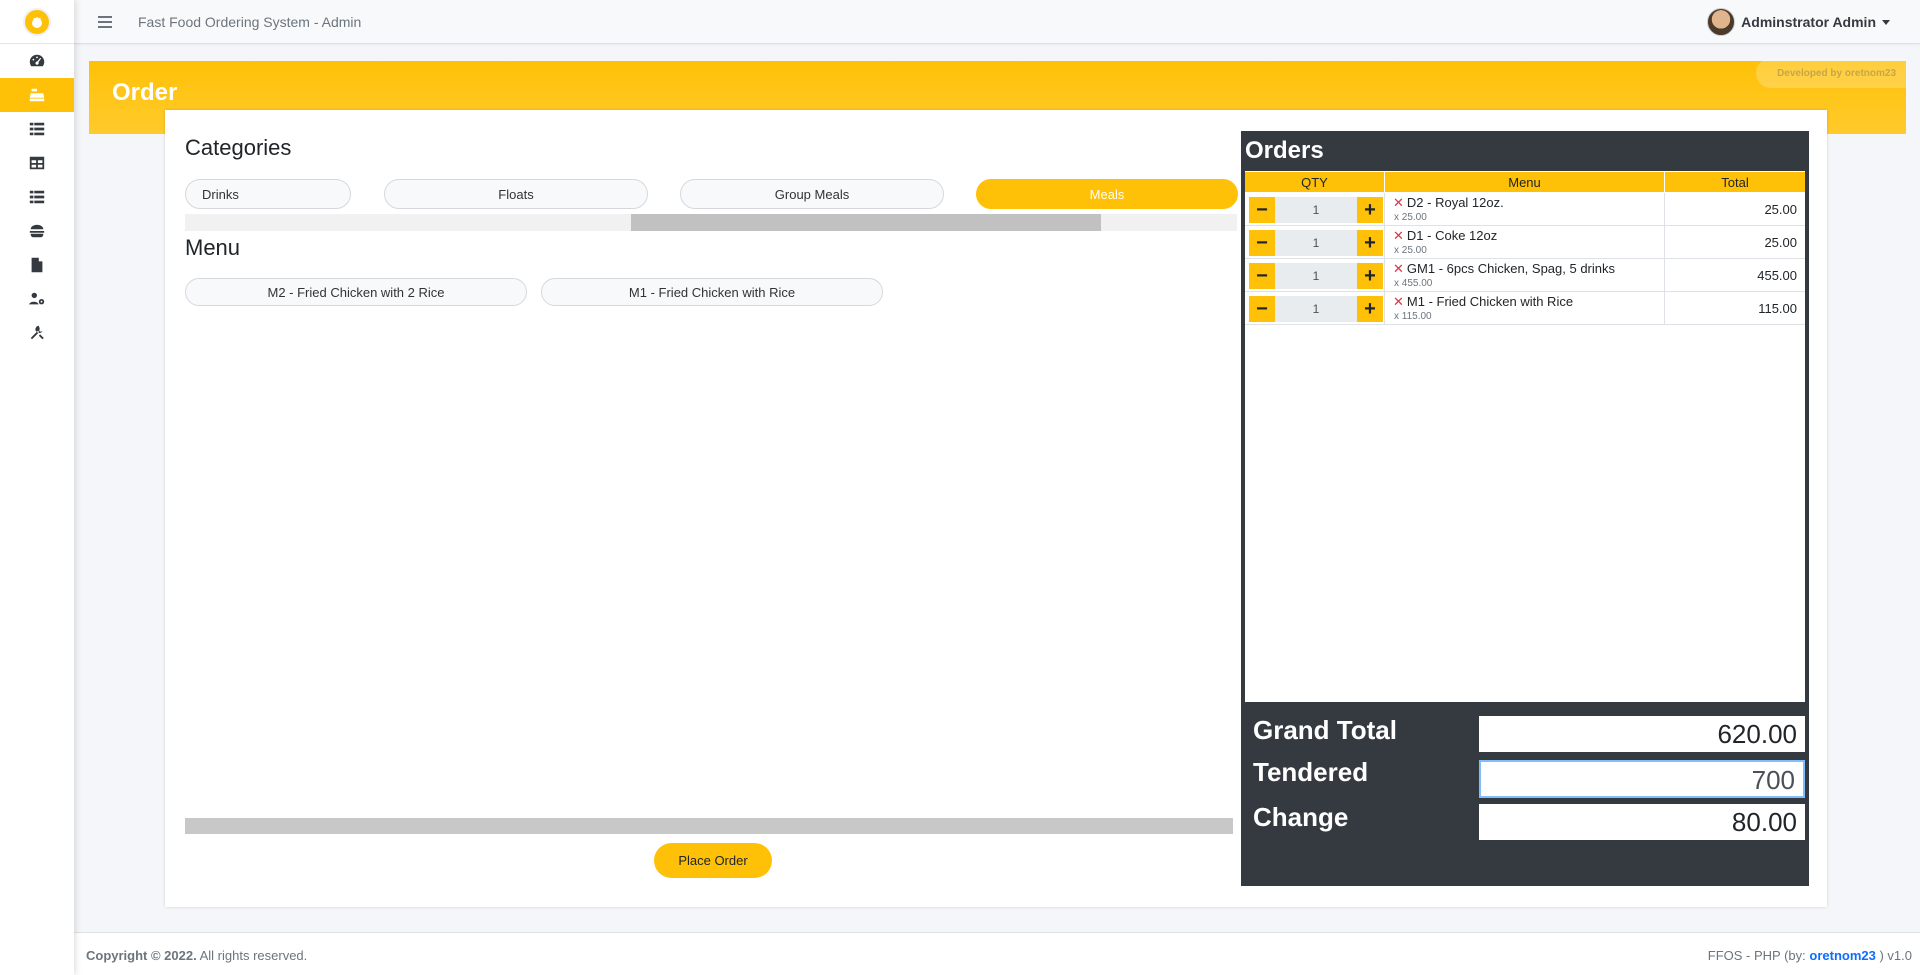 The image size is (1920, 975). I want to click on place-order-button: Place Order, so click(713, 860).